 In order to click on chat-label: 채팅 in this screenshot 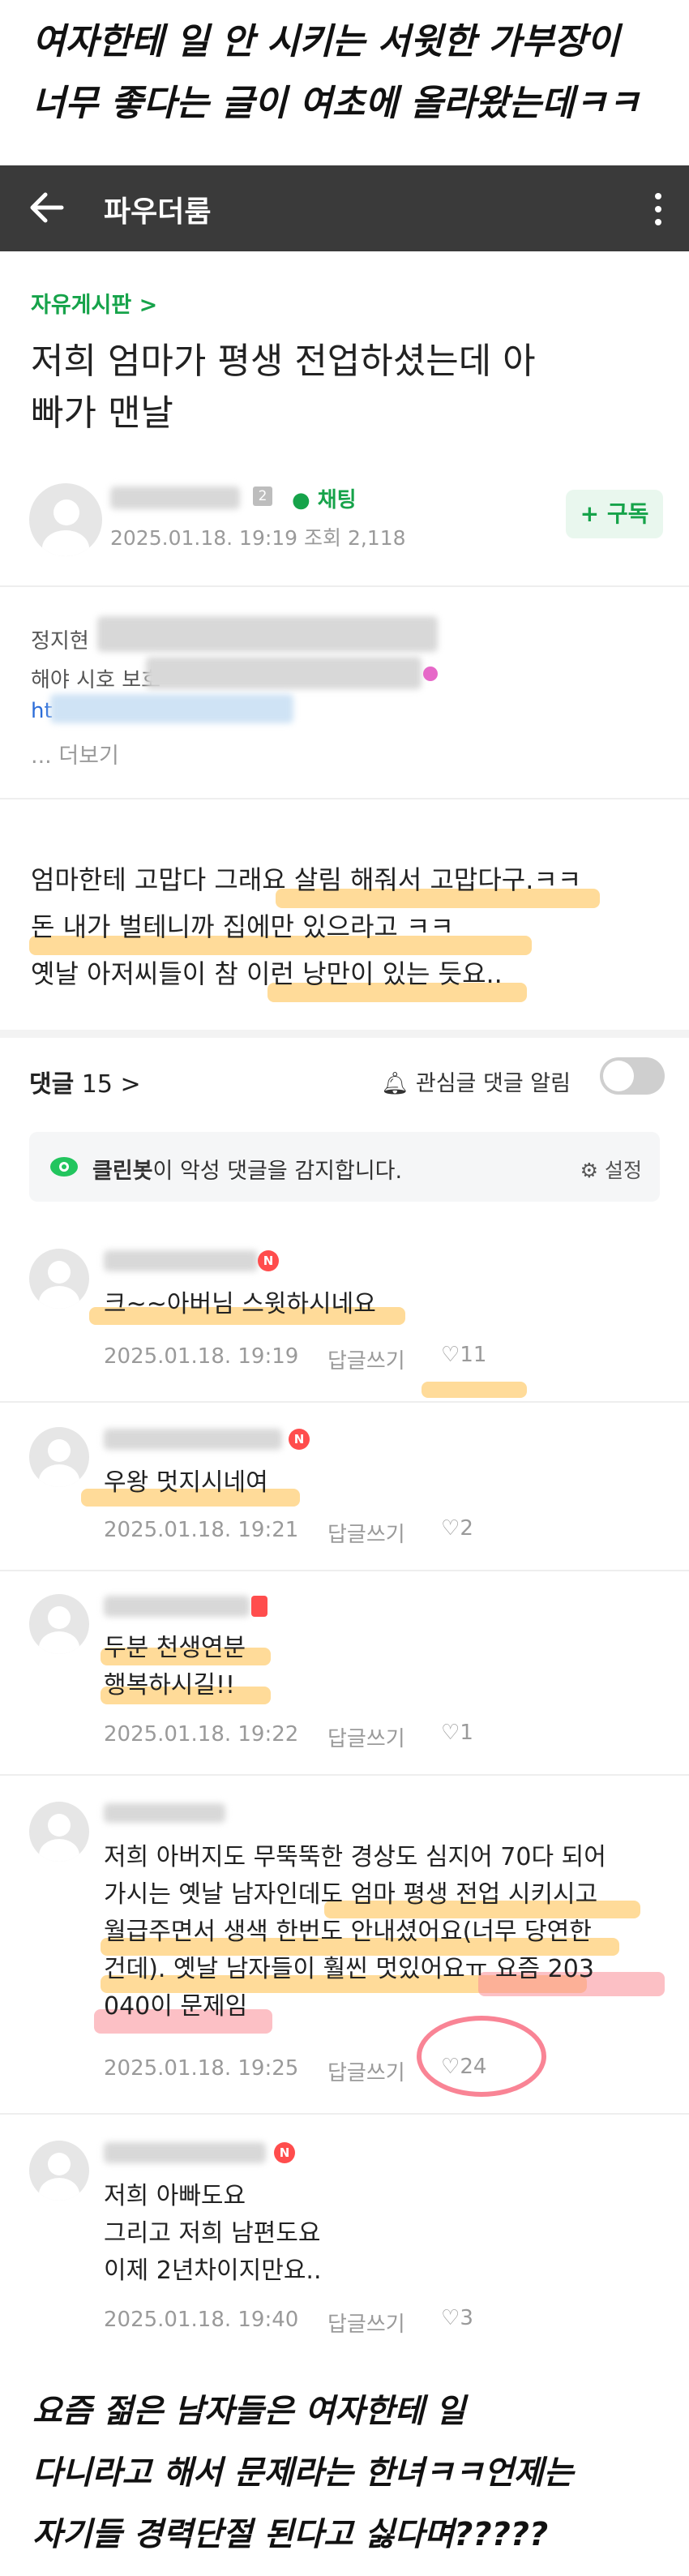, I will do `click(337, 500)`.